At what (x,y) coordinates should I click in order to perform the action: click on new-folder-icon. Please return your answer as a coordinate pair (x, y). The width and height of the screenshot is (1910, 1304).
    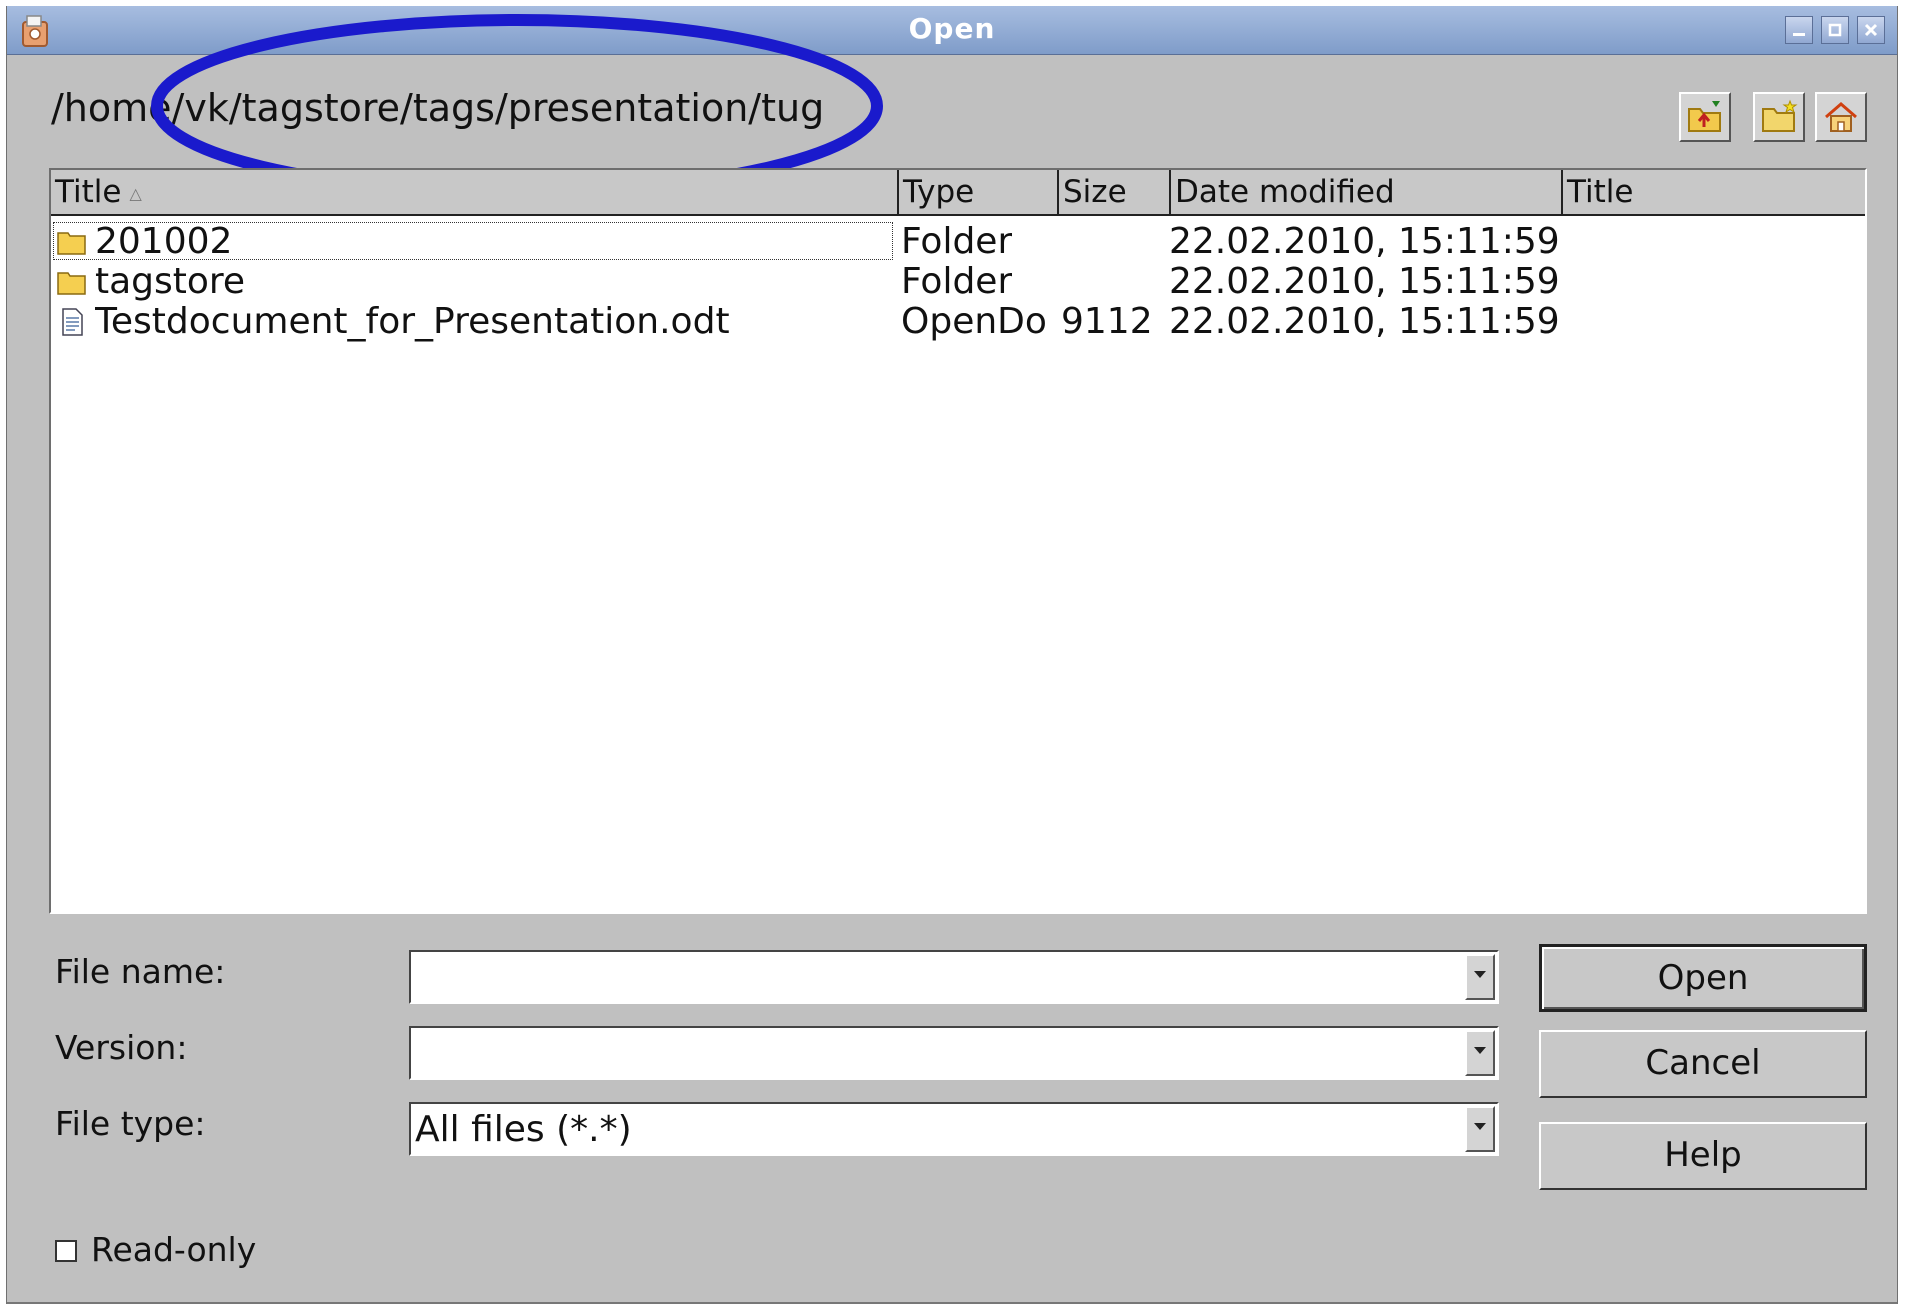
    Looking at the image, I should click on (1780, 115).